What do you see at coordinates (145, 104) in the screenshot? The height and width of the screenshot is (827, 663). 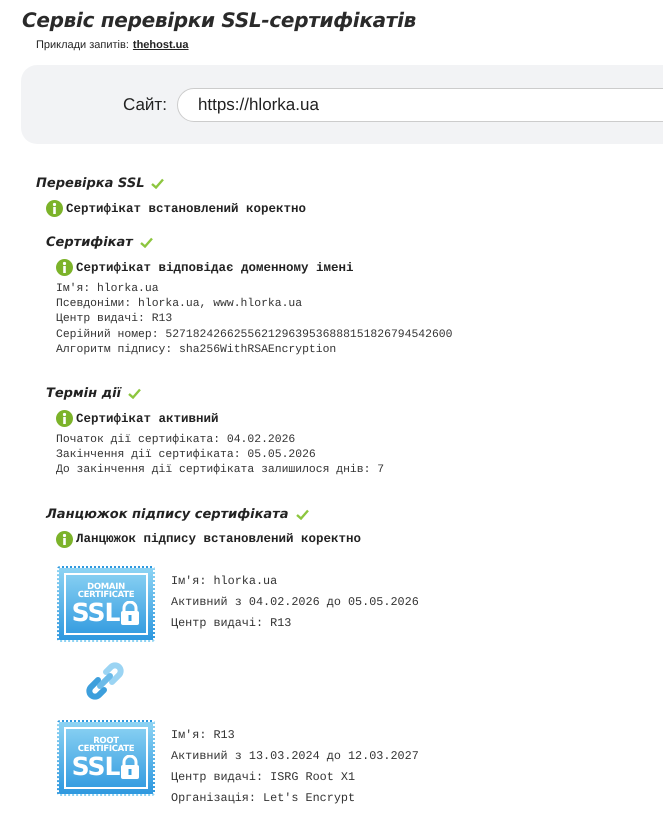 I see `site-label: Сайт:` at bounding box center [145, 104].